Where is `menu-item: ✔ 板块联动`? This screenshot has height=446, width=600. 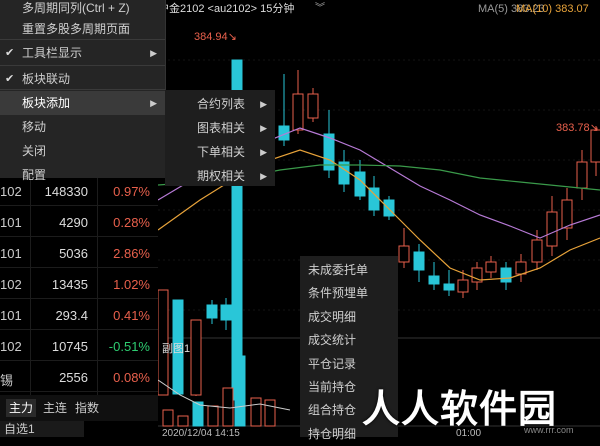
menu-item: ✔ 板块联动 is located at coordinates (82, 79).